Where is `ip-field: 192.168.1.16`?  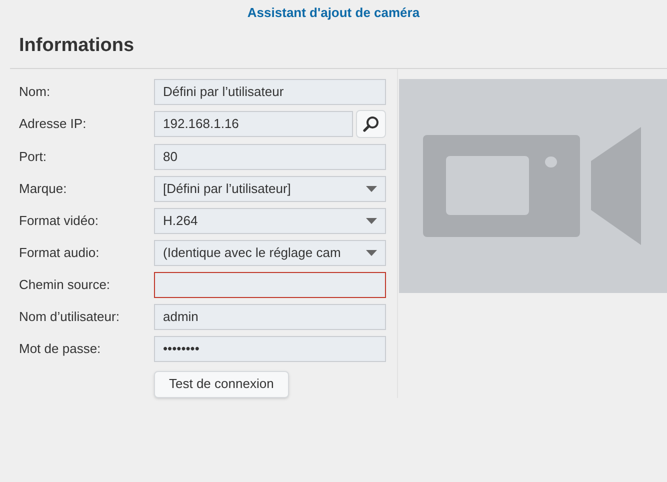
ip-field: 192.168.1.16 is located at coordinates (254, 123).